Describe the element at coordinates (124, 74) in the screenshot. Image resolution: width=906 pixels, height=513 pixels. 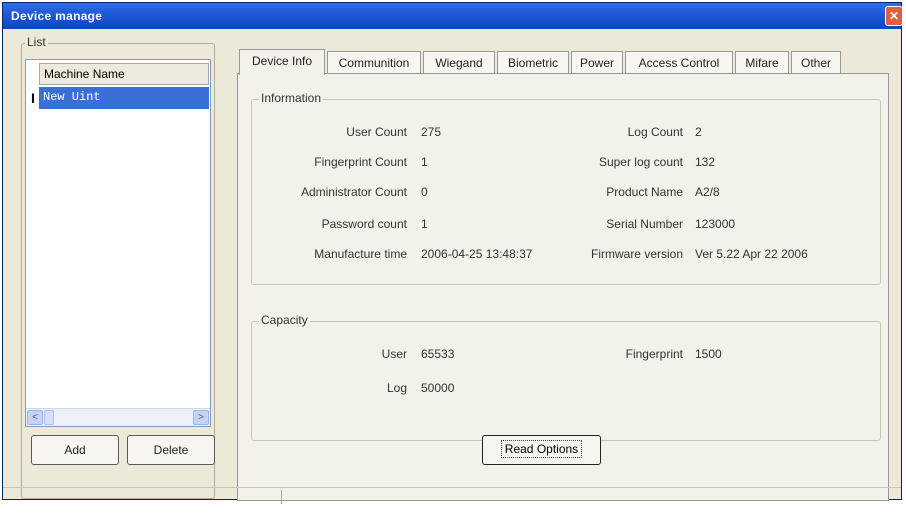
I see `column-header-machine-name: Machine Name` at that location.